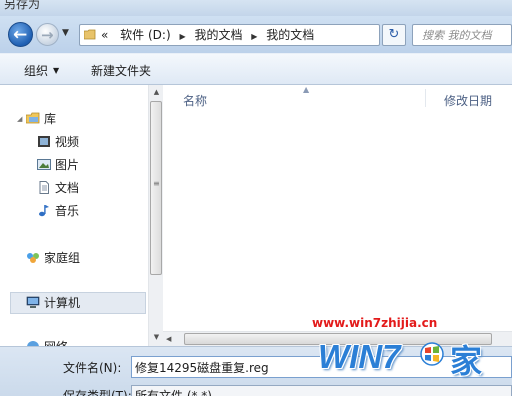  Describe the element at coordinates (359, 356) in the screenshot. I see `watermark-logo-text: WIN7` at that location.